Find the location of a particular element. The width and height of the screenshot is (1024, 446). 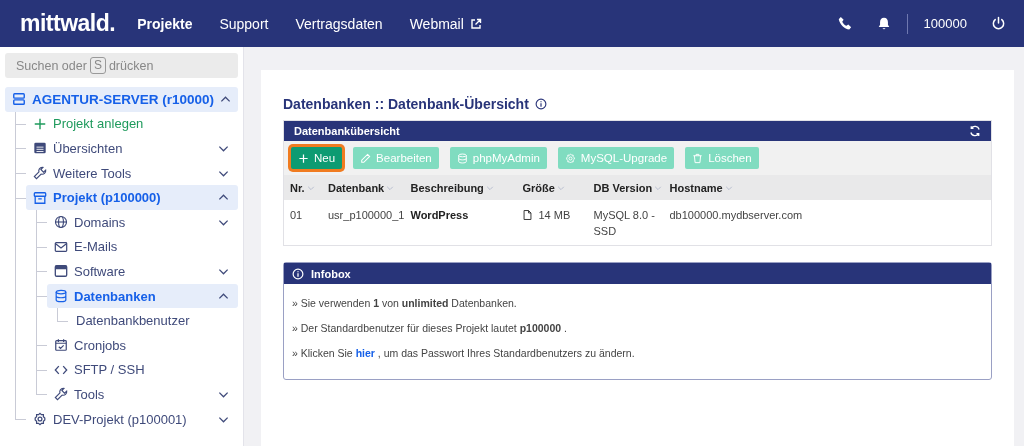

table-cell: WordPress is located at coordinates (439, 215).